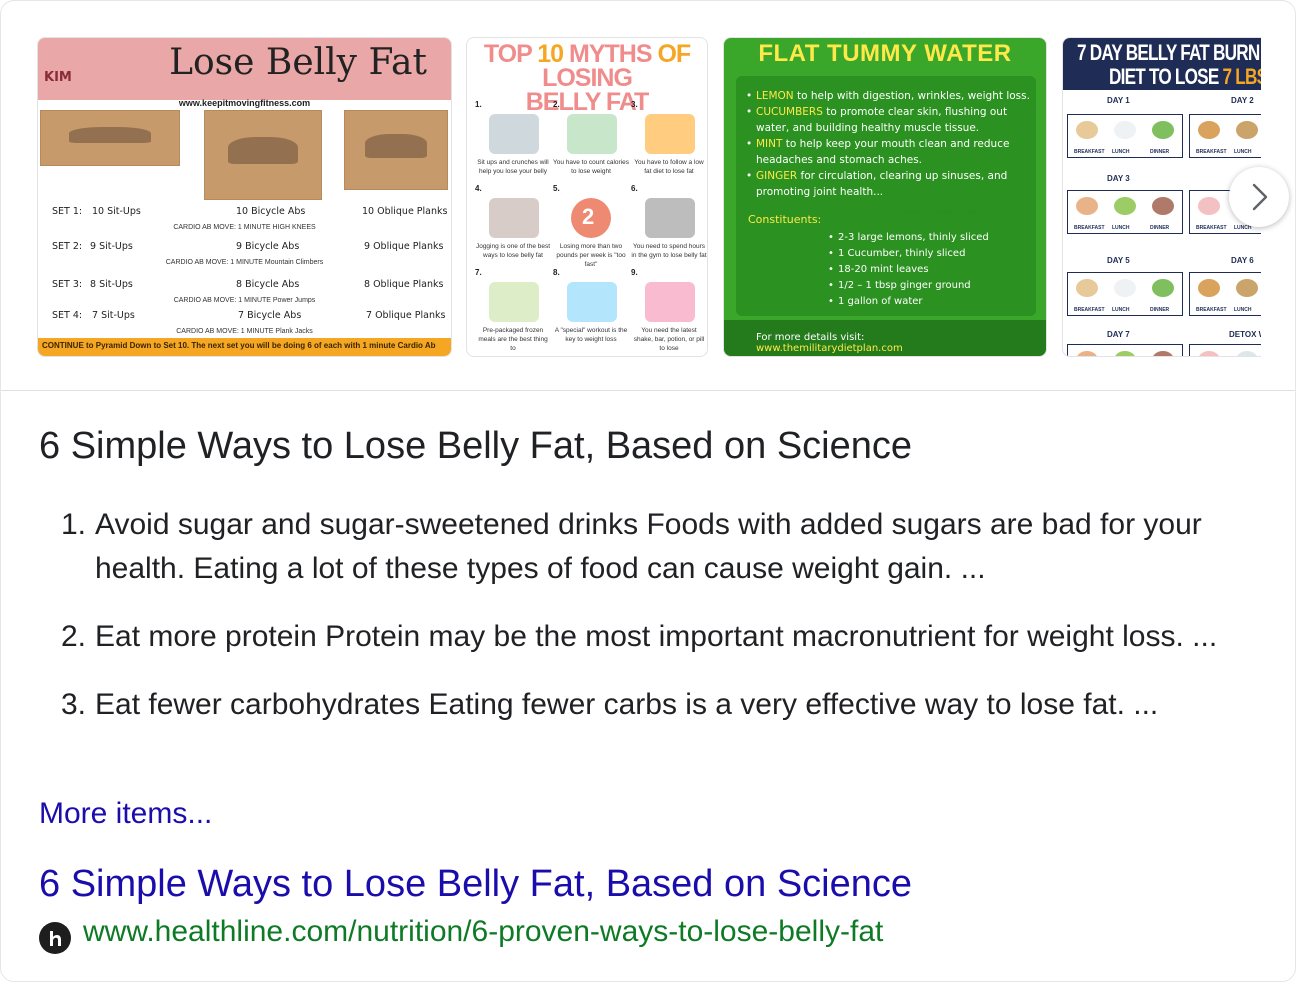 The height and width of the screenshot is (982, 1296). Describe the element at coordinates (1168, 52) in the screenshot. I see `image-title: 7 DAY BELLY FAT BURN` at that location.